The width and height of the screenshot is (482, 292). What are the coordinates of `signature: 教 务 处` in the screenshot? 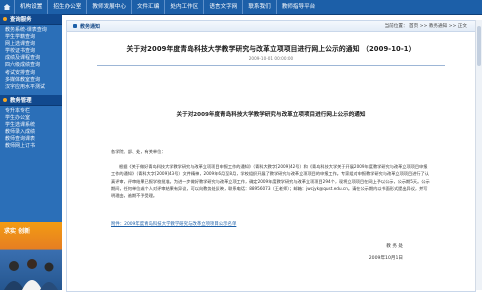 It's located at (394, 246).